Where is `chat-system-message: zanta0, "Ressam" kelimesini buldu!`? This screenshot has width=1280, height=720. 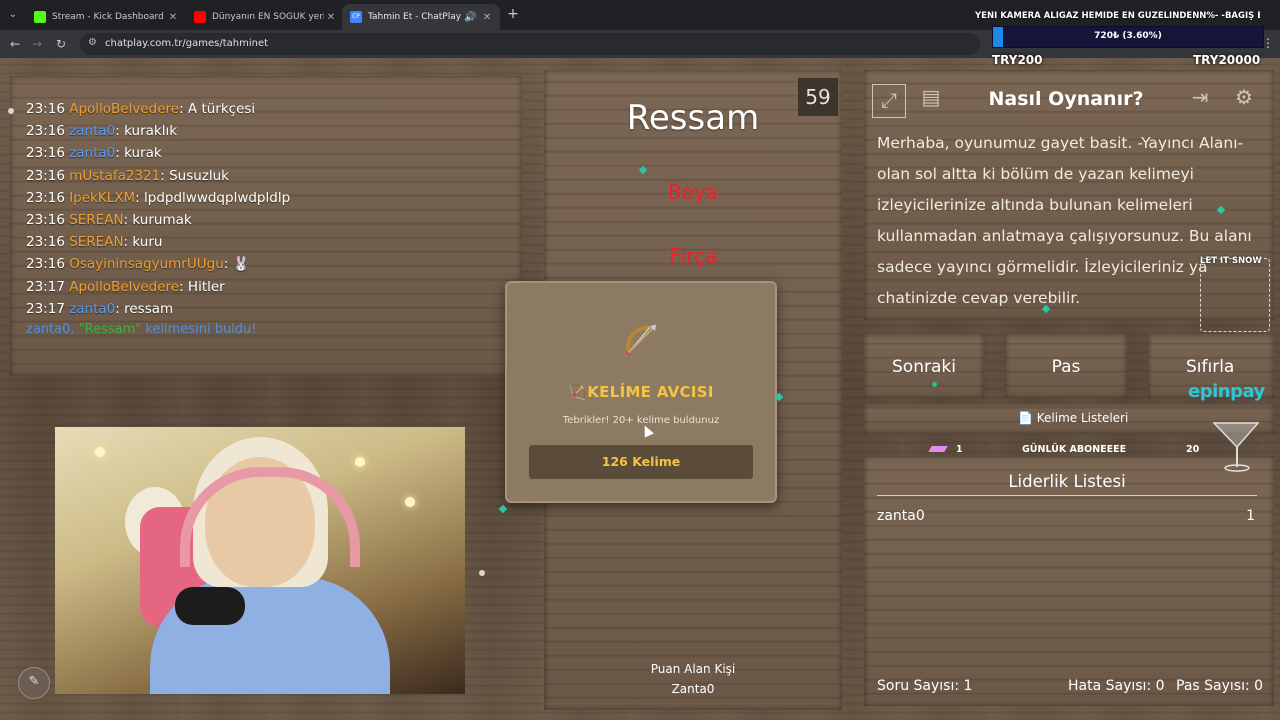 chat-system-message: zanta0, "Ressam" kelimesini buldu! is located at coordinates (141, 330).